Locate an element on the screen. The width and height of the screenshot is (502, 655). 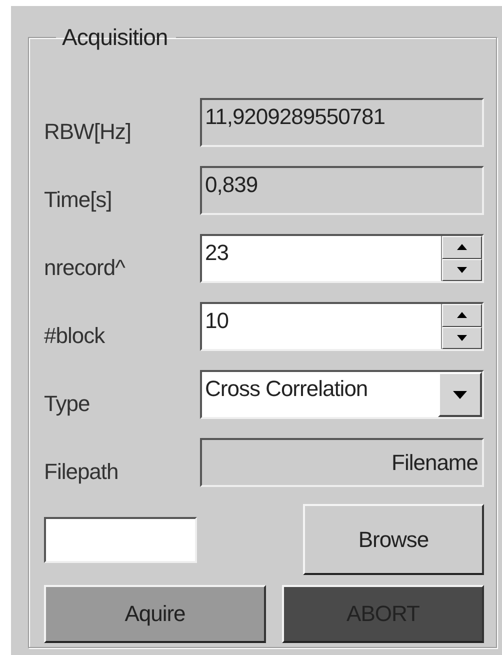
indicator-field: 11,9209289550781 is located at coordinates (342, 122).